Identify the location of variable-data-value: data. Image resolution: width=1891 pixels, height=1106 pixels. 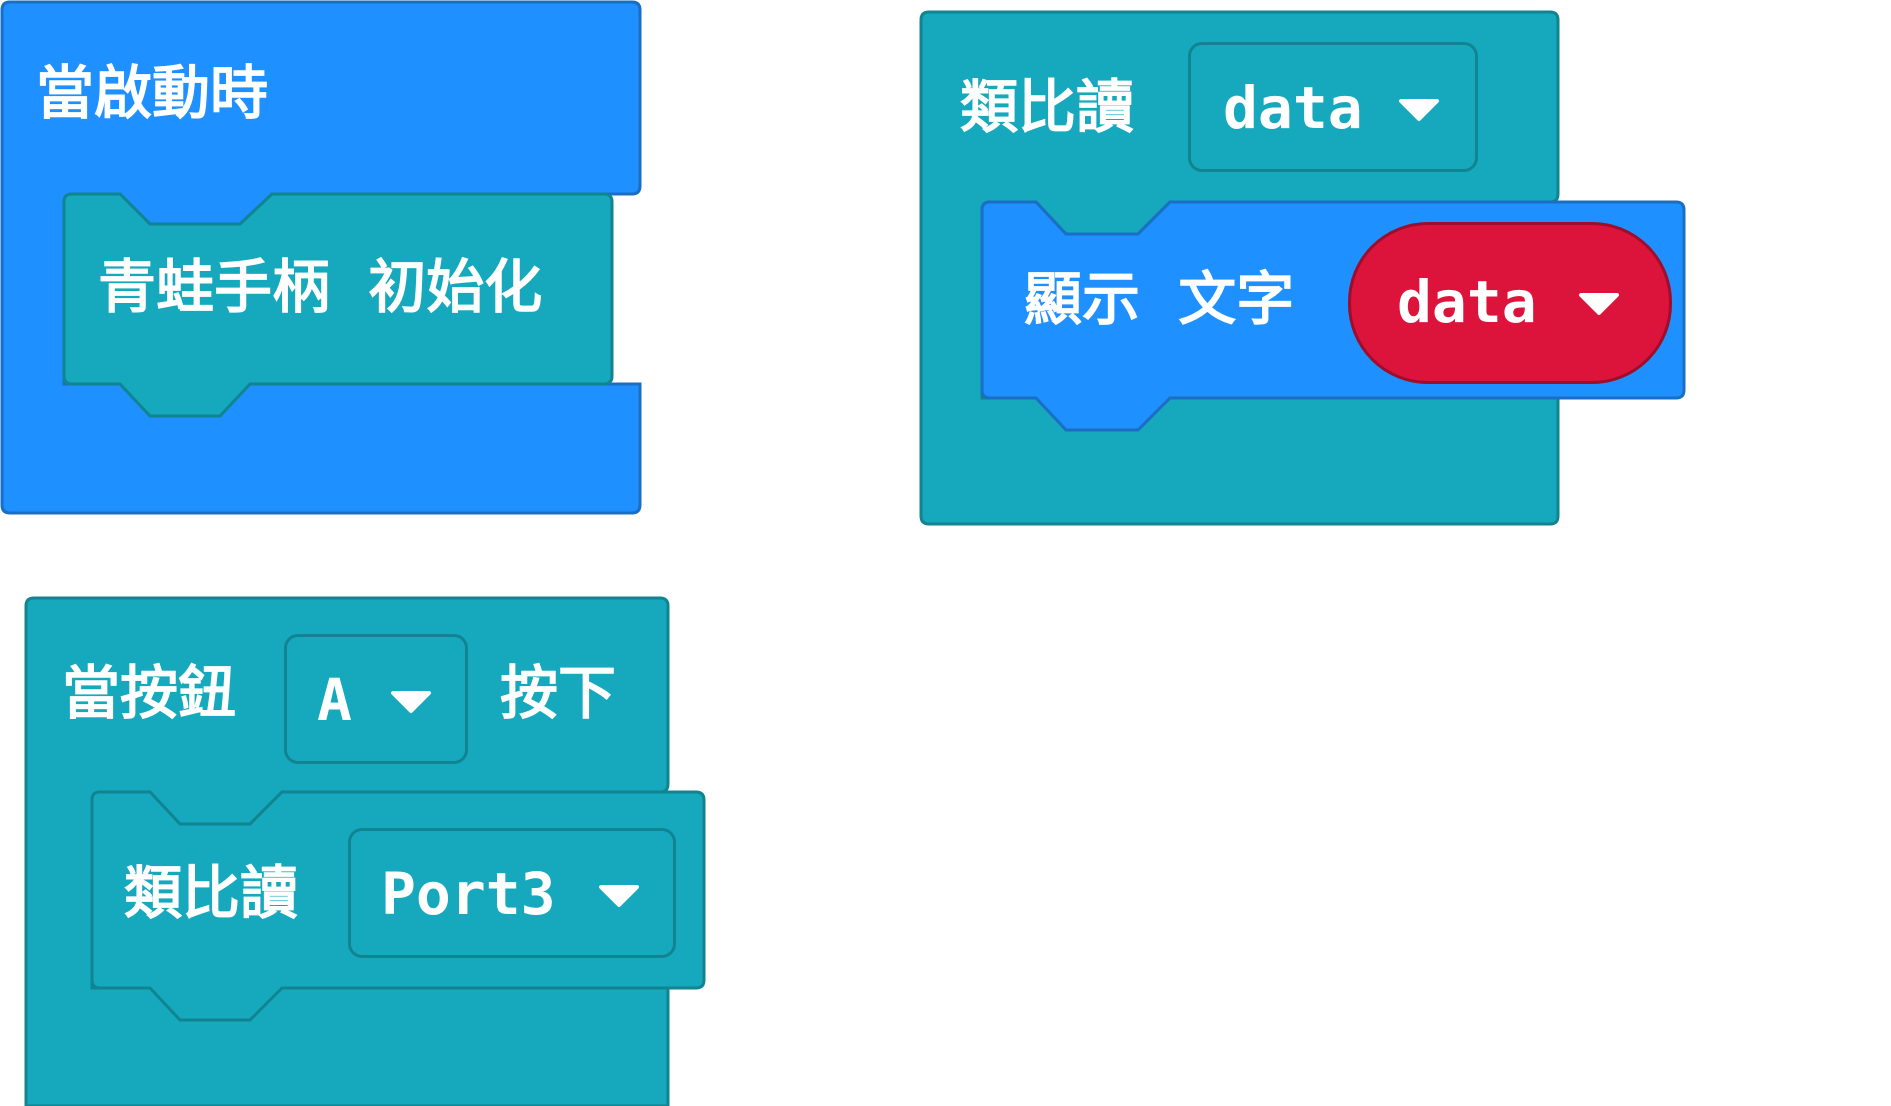
(1467, 302).